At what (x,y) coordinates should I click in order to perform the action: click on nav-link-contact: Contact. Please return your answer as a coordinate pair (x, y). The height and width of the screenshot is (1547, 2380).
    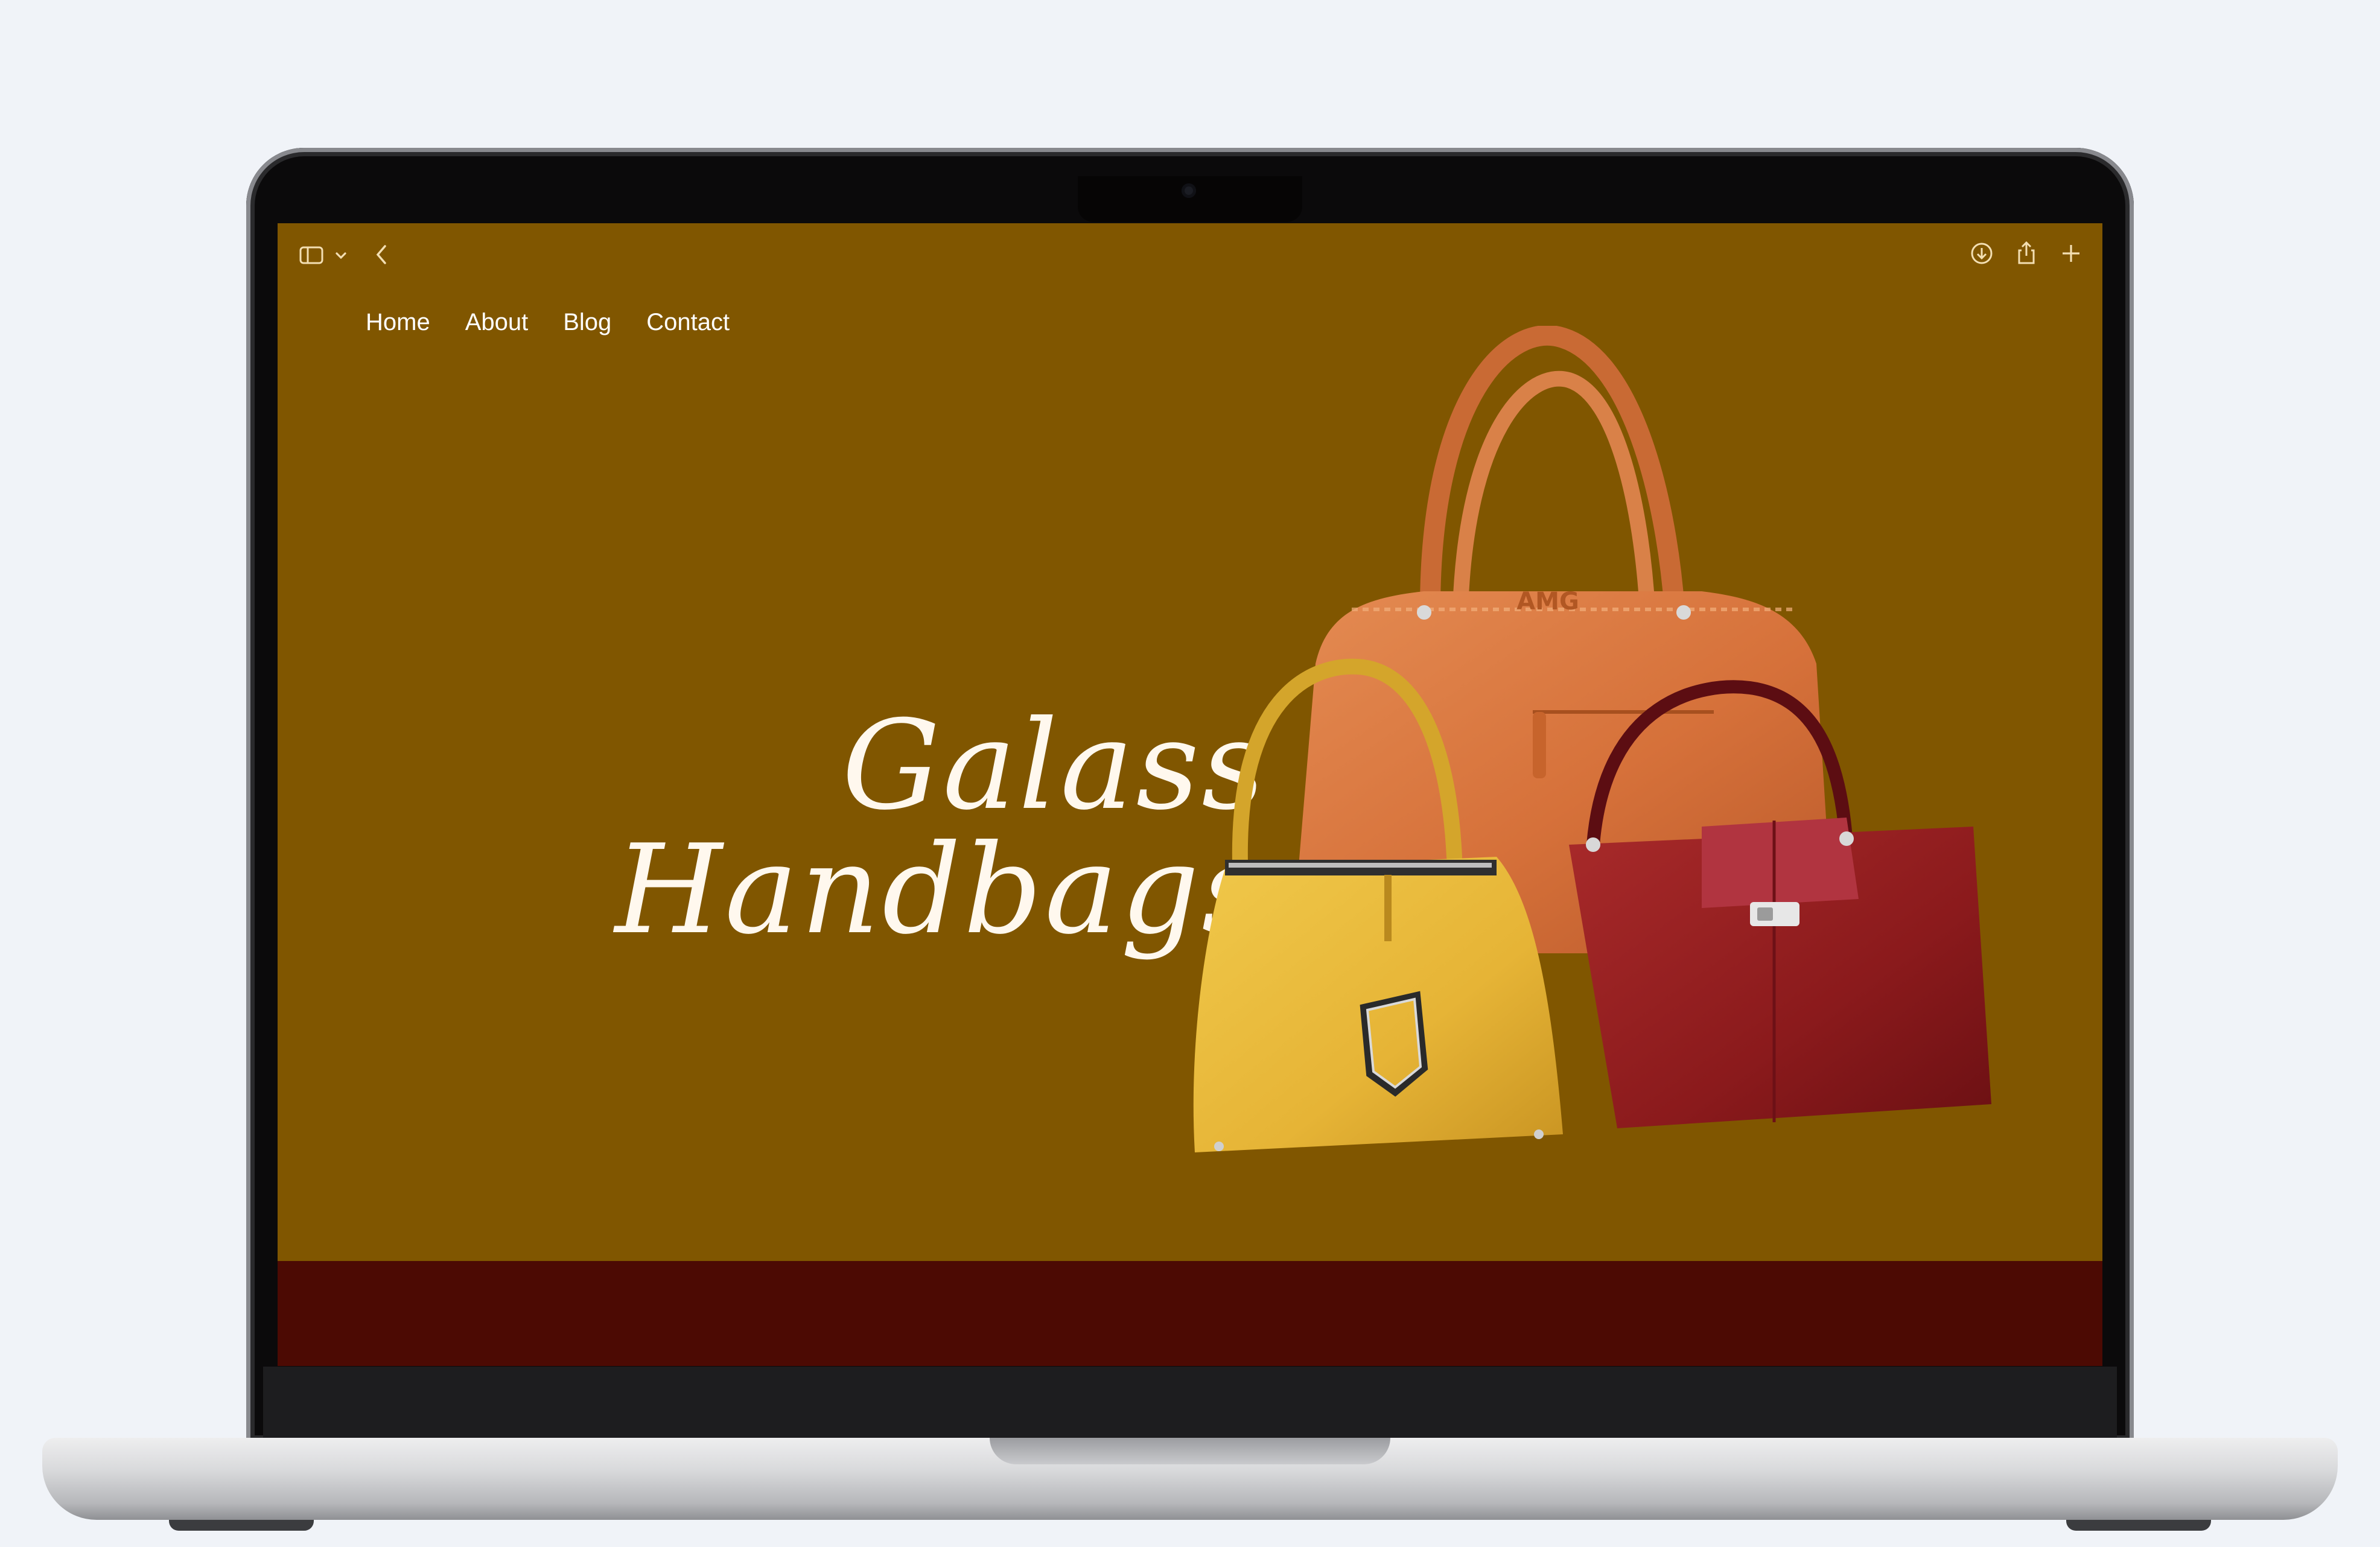
    Looking at the image, I should click on (688, 323).